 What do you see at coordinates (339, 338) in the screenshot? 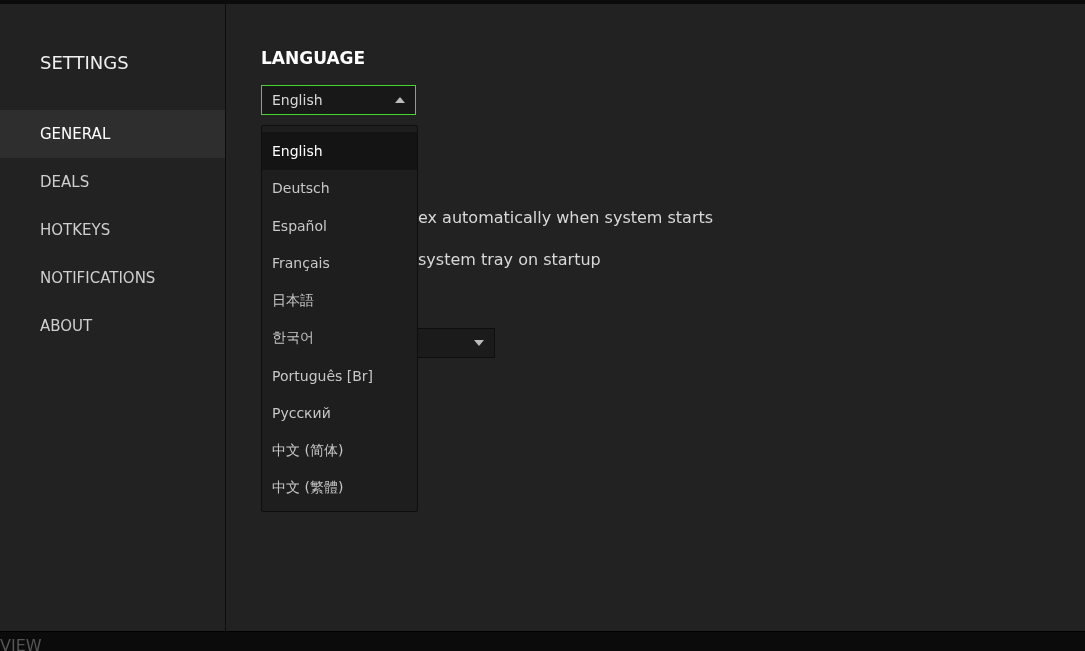
I see `language-option: 한국어` at bounding box center [339, 338].